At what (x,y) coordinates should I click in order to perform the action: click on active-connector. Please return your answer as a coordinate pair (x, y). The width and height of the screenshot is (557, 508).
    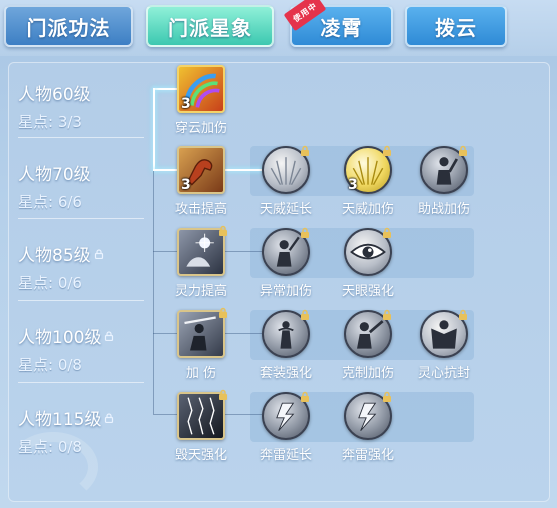
    Looking at the image, I should click on (154, 129).